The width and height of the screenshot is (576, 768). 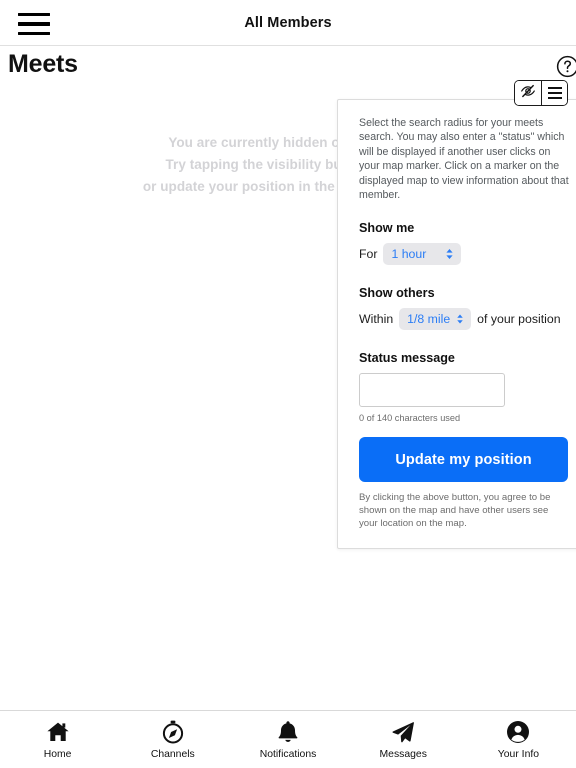 I want to click on tab-label: Notifications, so click(x=288, y=754).